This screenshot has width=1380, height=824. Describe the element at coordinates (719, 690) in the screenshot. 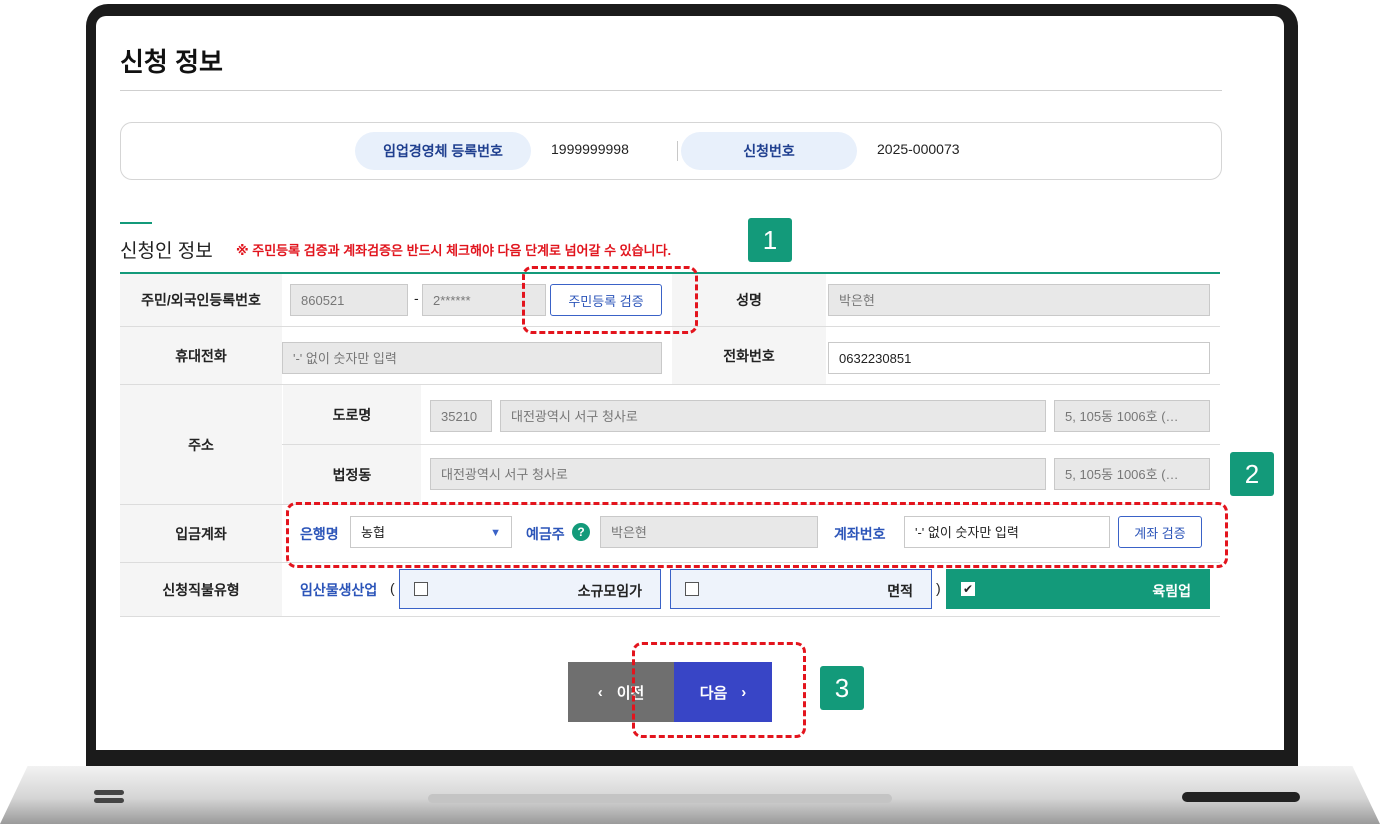

I see `callout-nav-buttons` at that location.